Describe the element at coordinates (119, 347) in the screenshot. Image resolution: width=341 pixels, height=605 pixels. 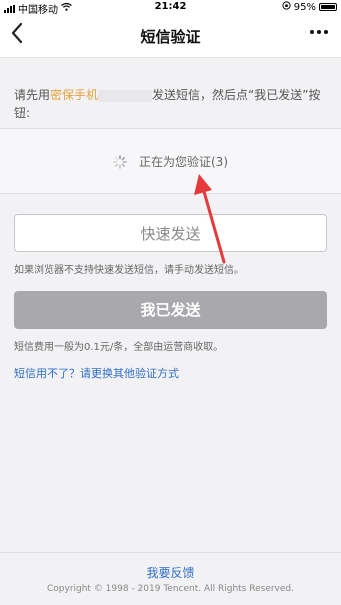
I see `fee-note: 短信费用一般为0.1元/条，全部由运营商收取。` at that location.